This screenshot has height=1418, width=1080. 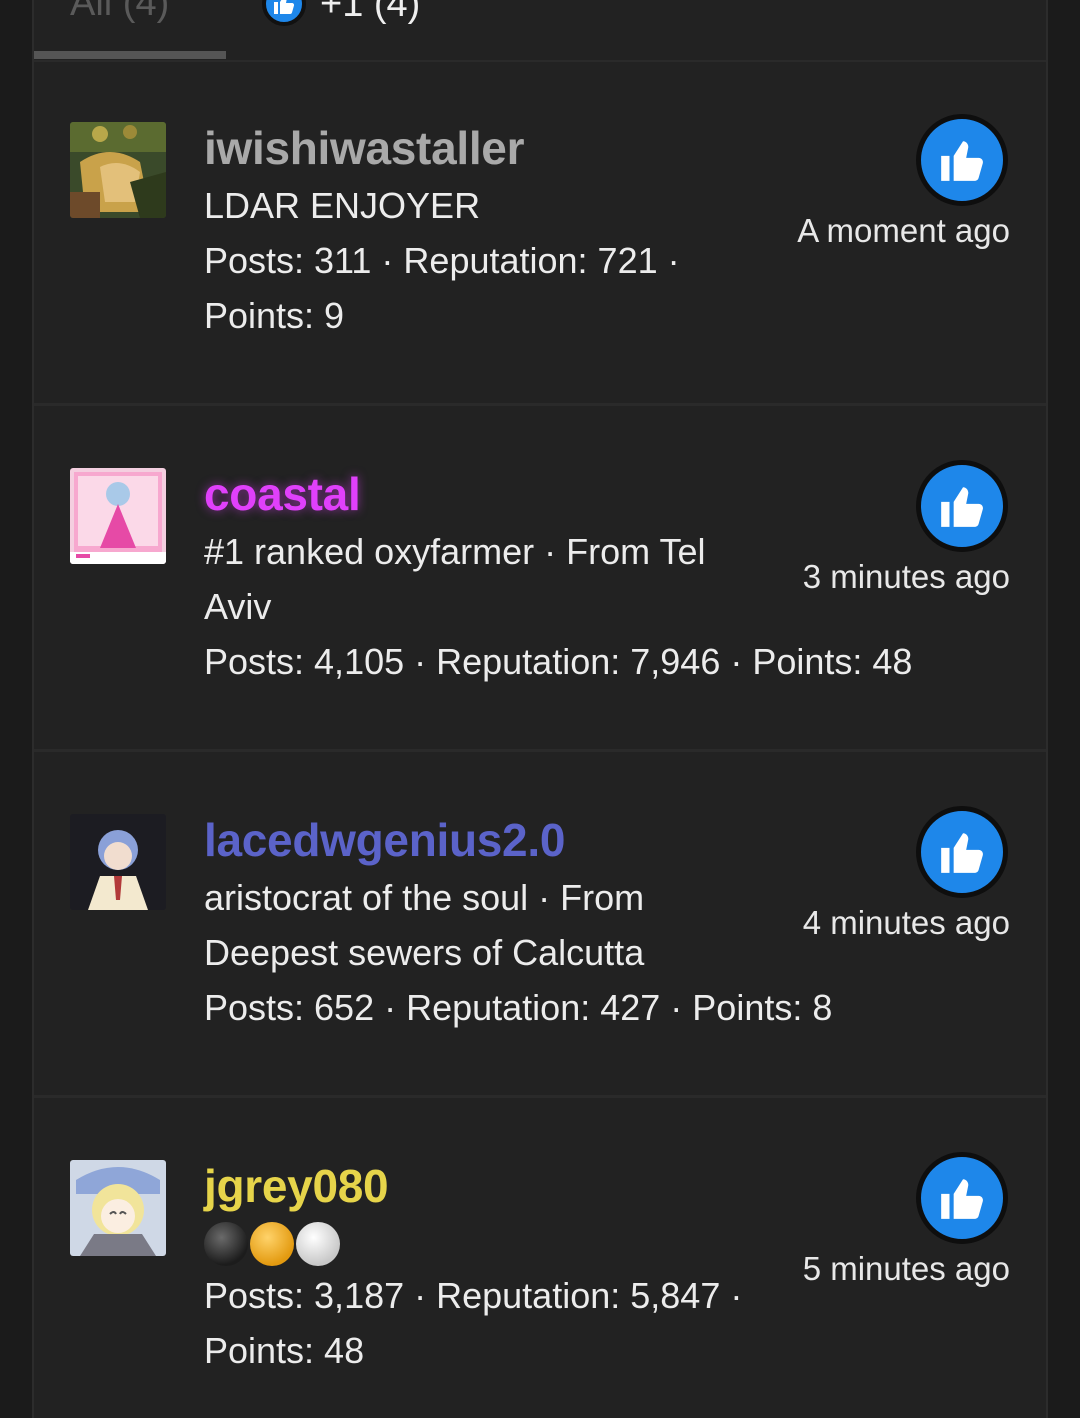 What do you see at coordinates (494, 840) in the screenshot?
I see `username: lacedwgenius2.0` at bounding box center [494, 840].